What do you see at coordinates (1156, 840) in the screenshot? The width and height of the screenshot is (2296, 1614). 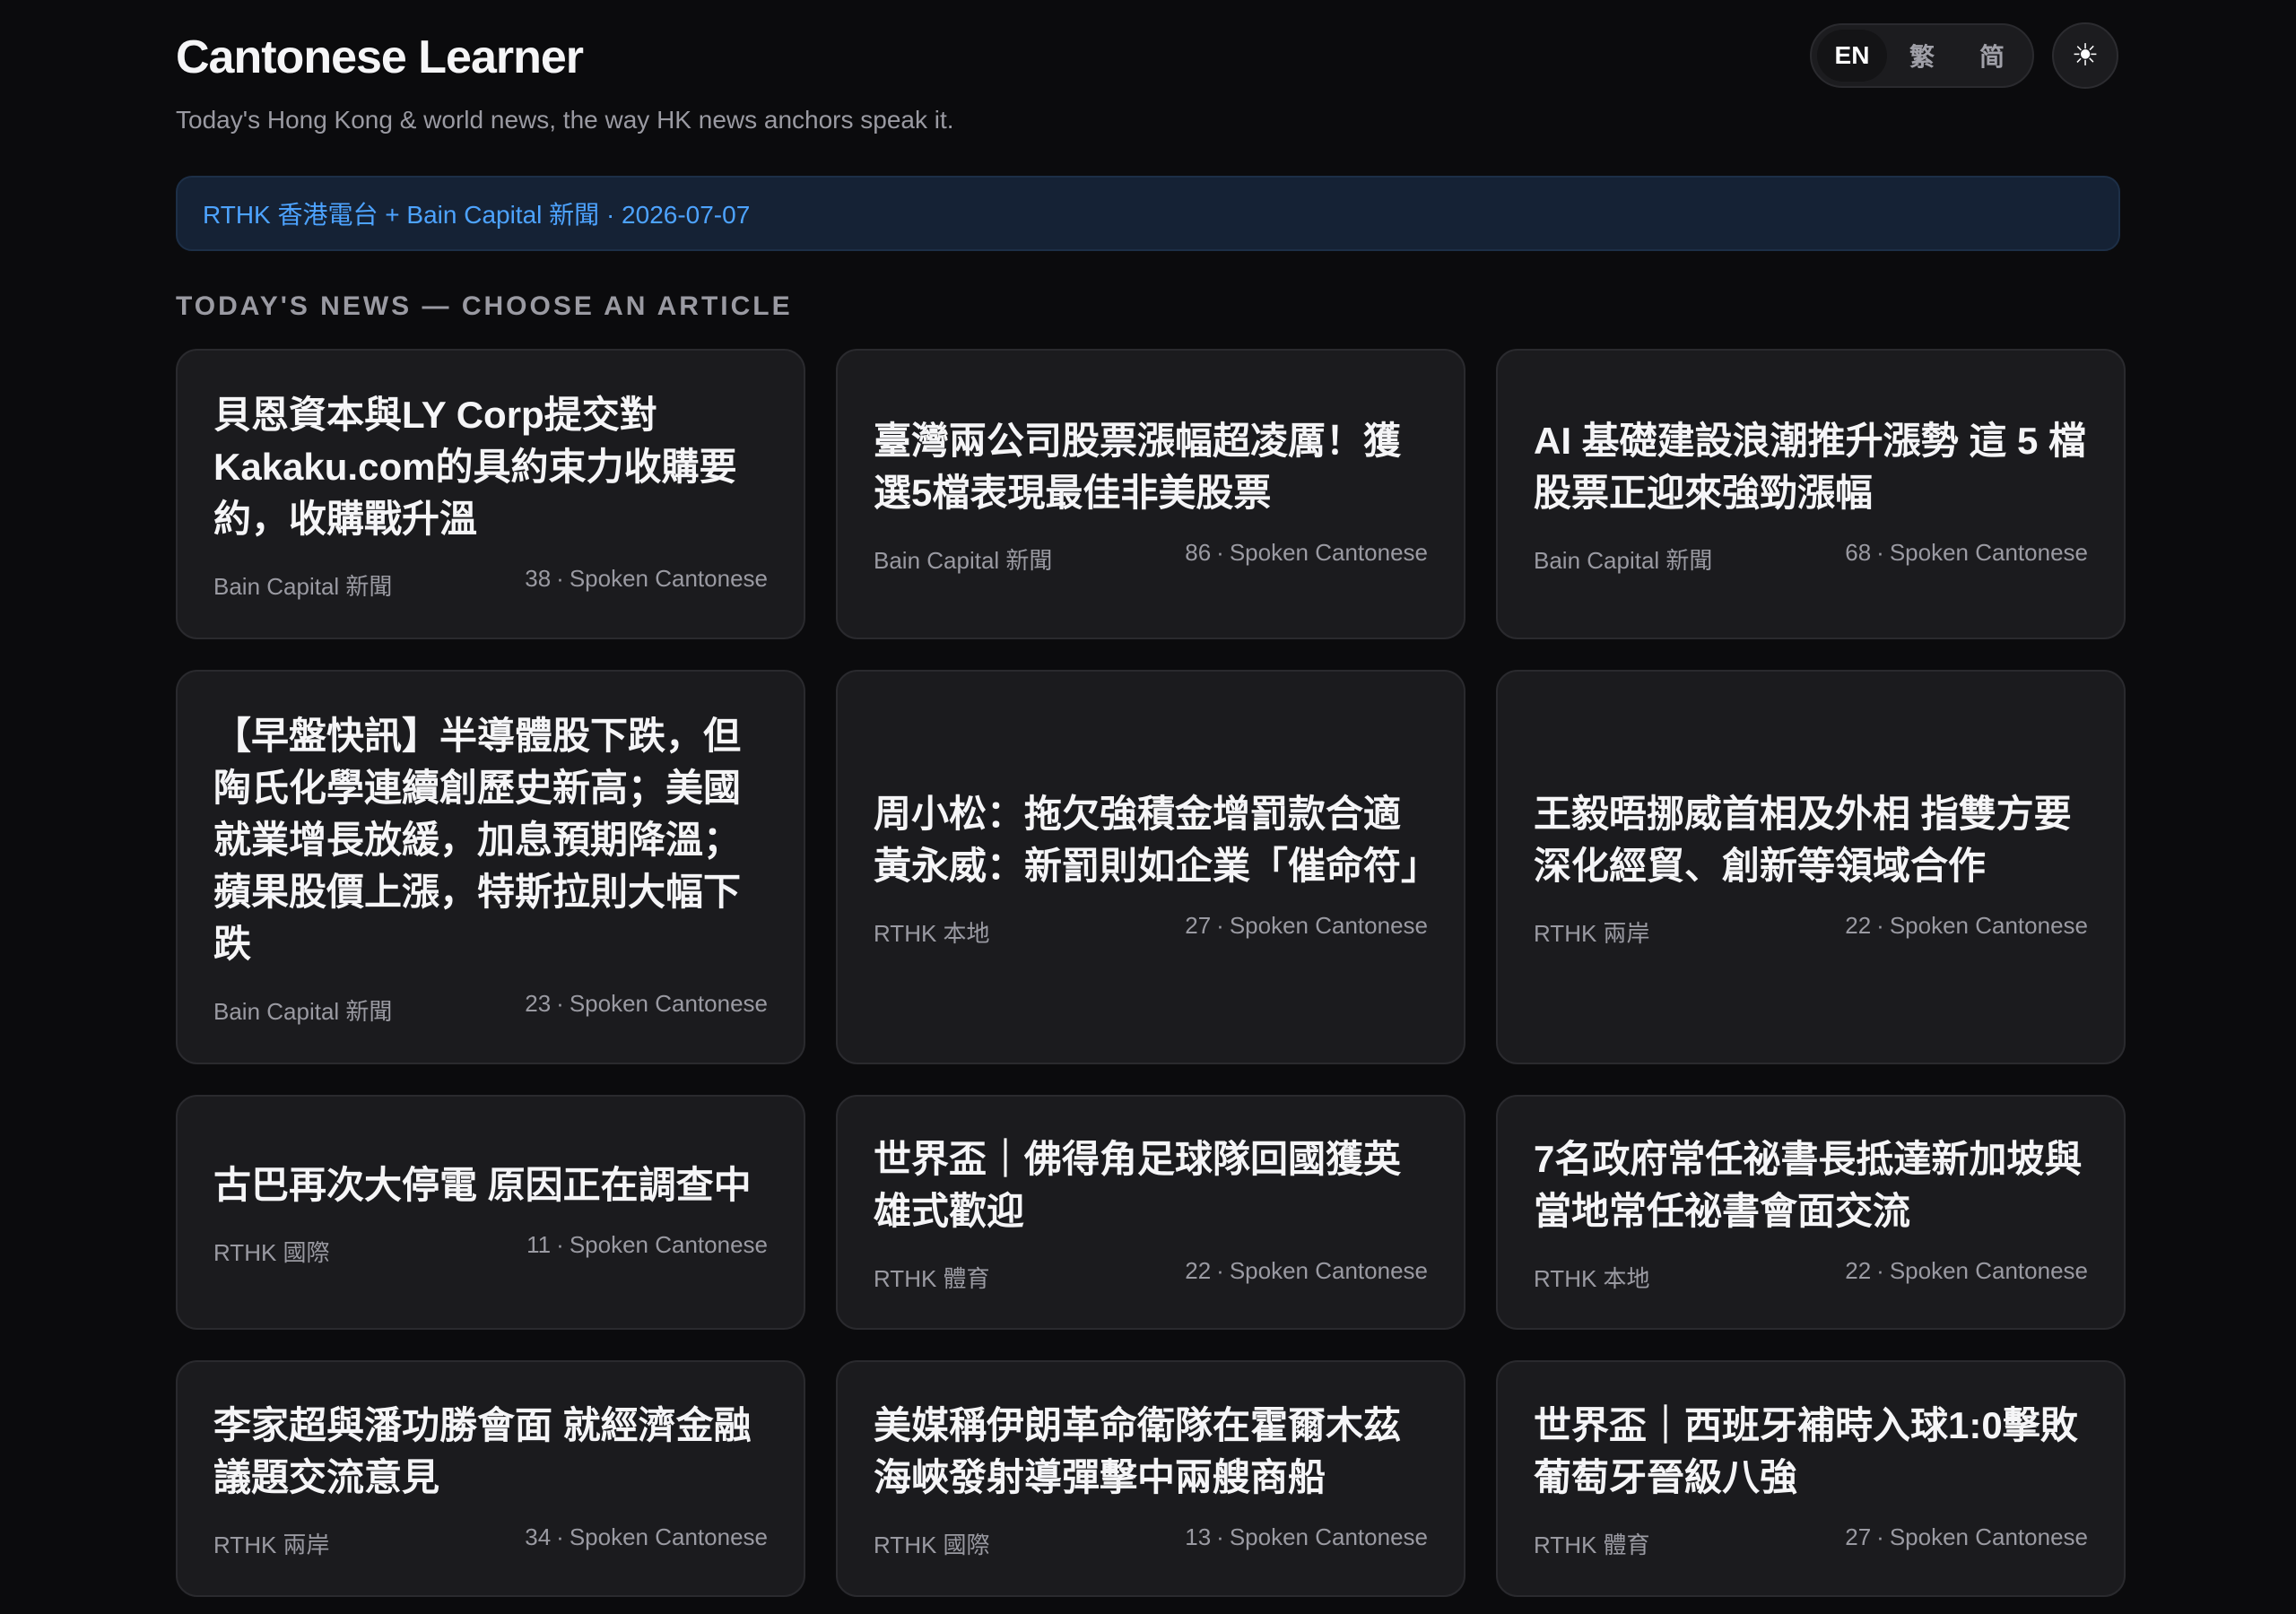 I see `article-title: 周小松：拖欠強積金增罰款合適 黃永威：新罰則如企業「催命符」` at bounding box center [1156, 840].